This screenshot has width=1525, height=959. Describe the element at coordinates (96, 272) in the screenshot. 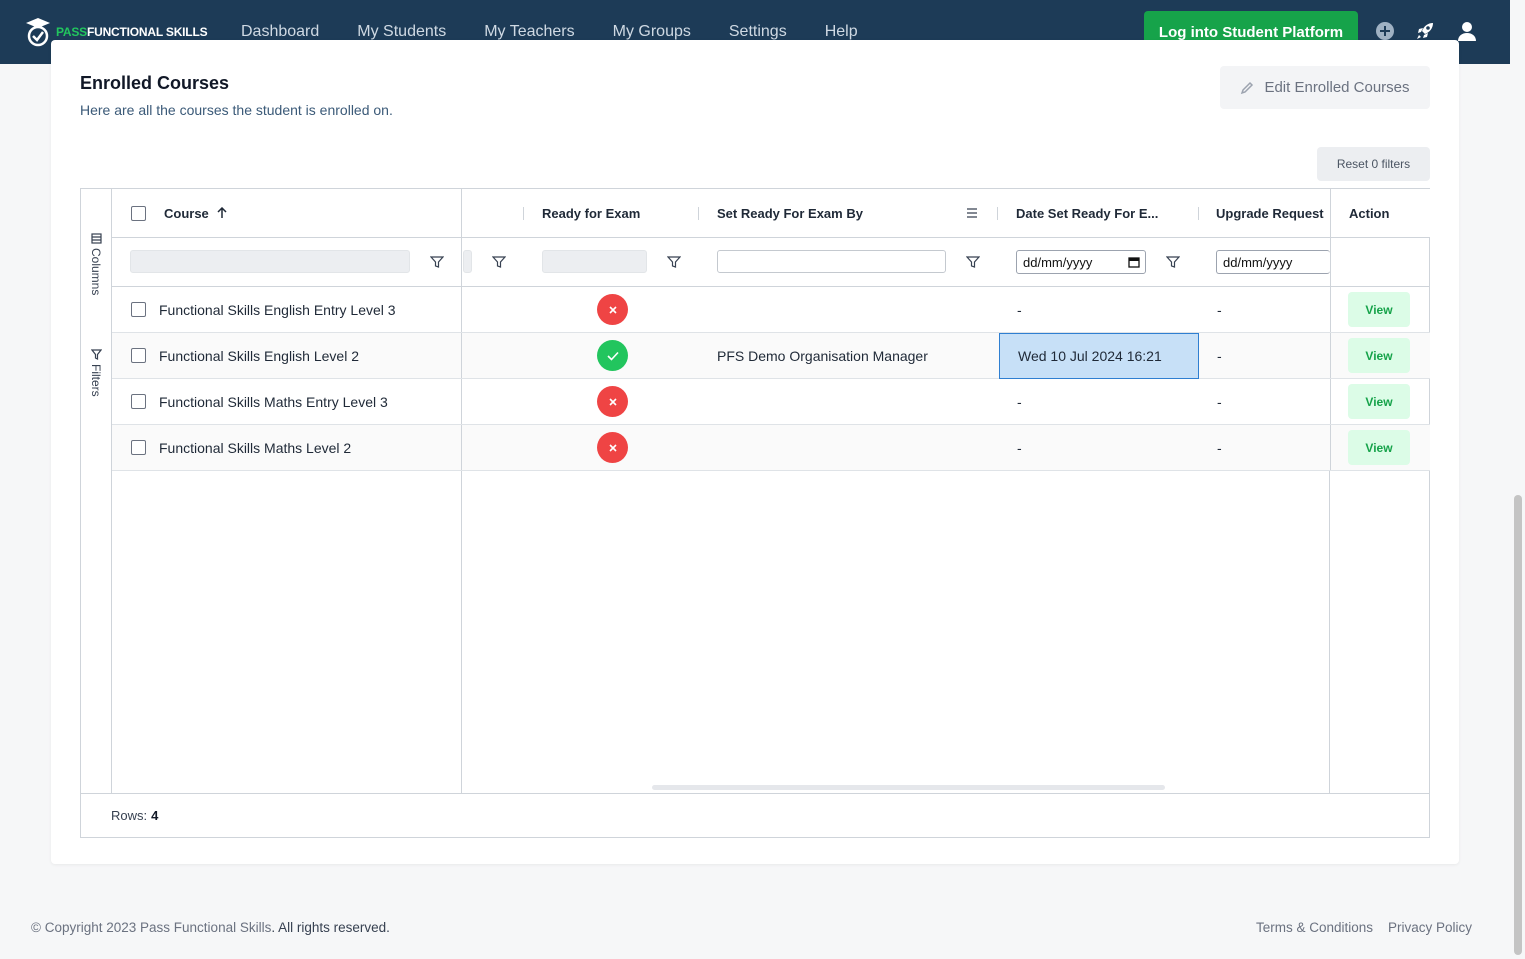

I see `columns-tab-label: Columns` at that location.